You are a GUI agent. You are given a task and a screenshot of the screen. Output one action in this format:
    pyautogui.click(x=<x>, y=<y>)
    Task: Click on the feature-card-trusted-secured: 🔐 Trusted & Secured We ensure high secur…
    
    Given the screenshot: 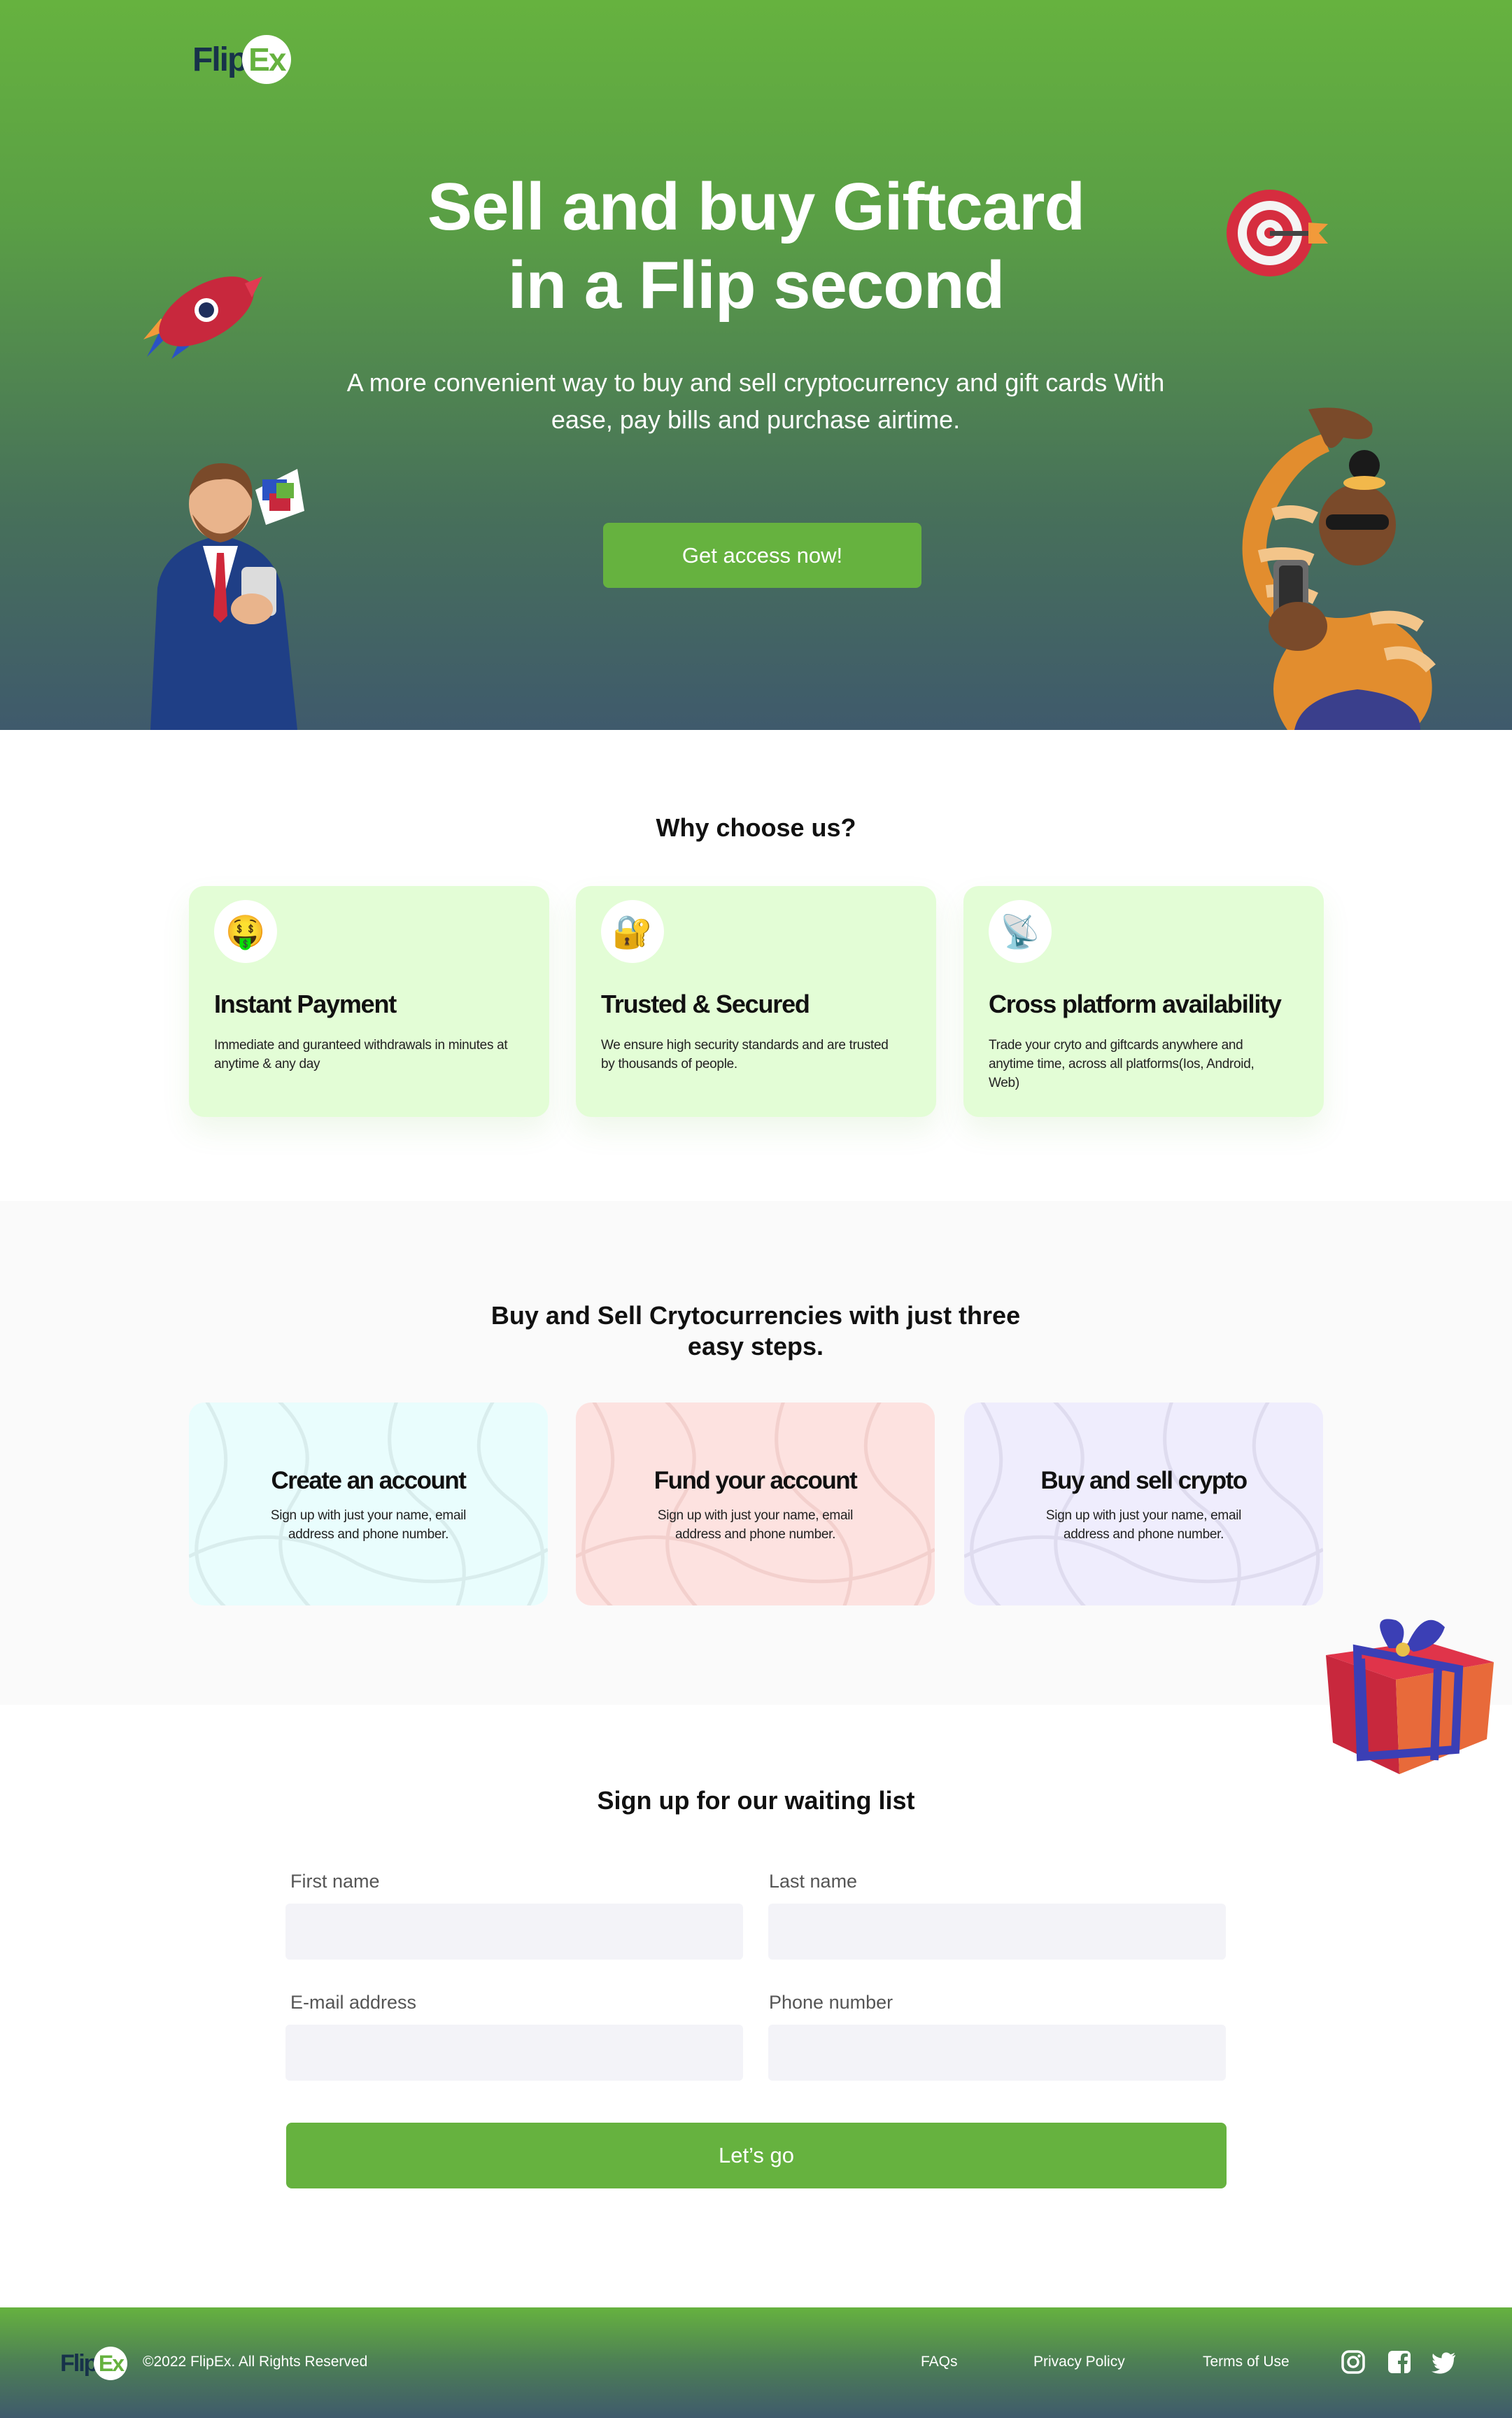 What is the action you would take?
    pyautogui.click(x=756, y=1002)
    